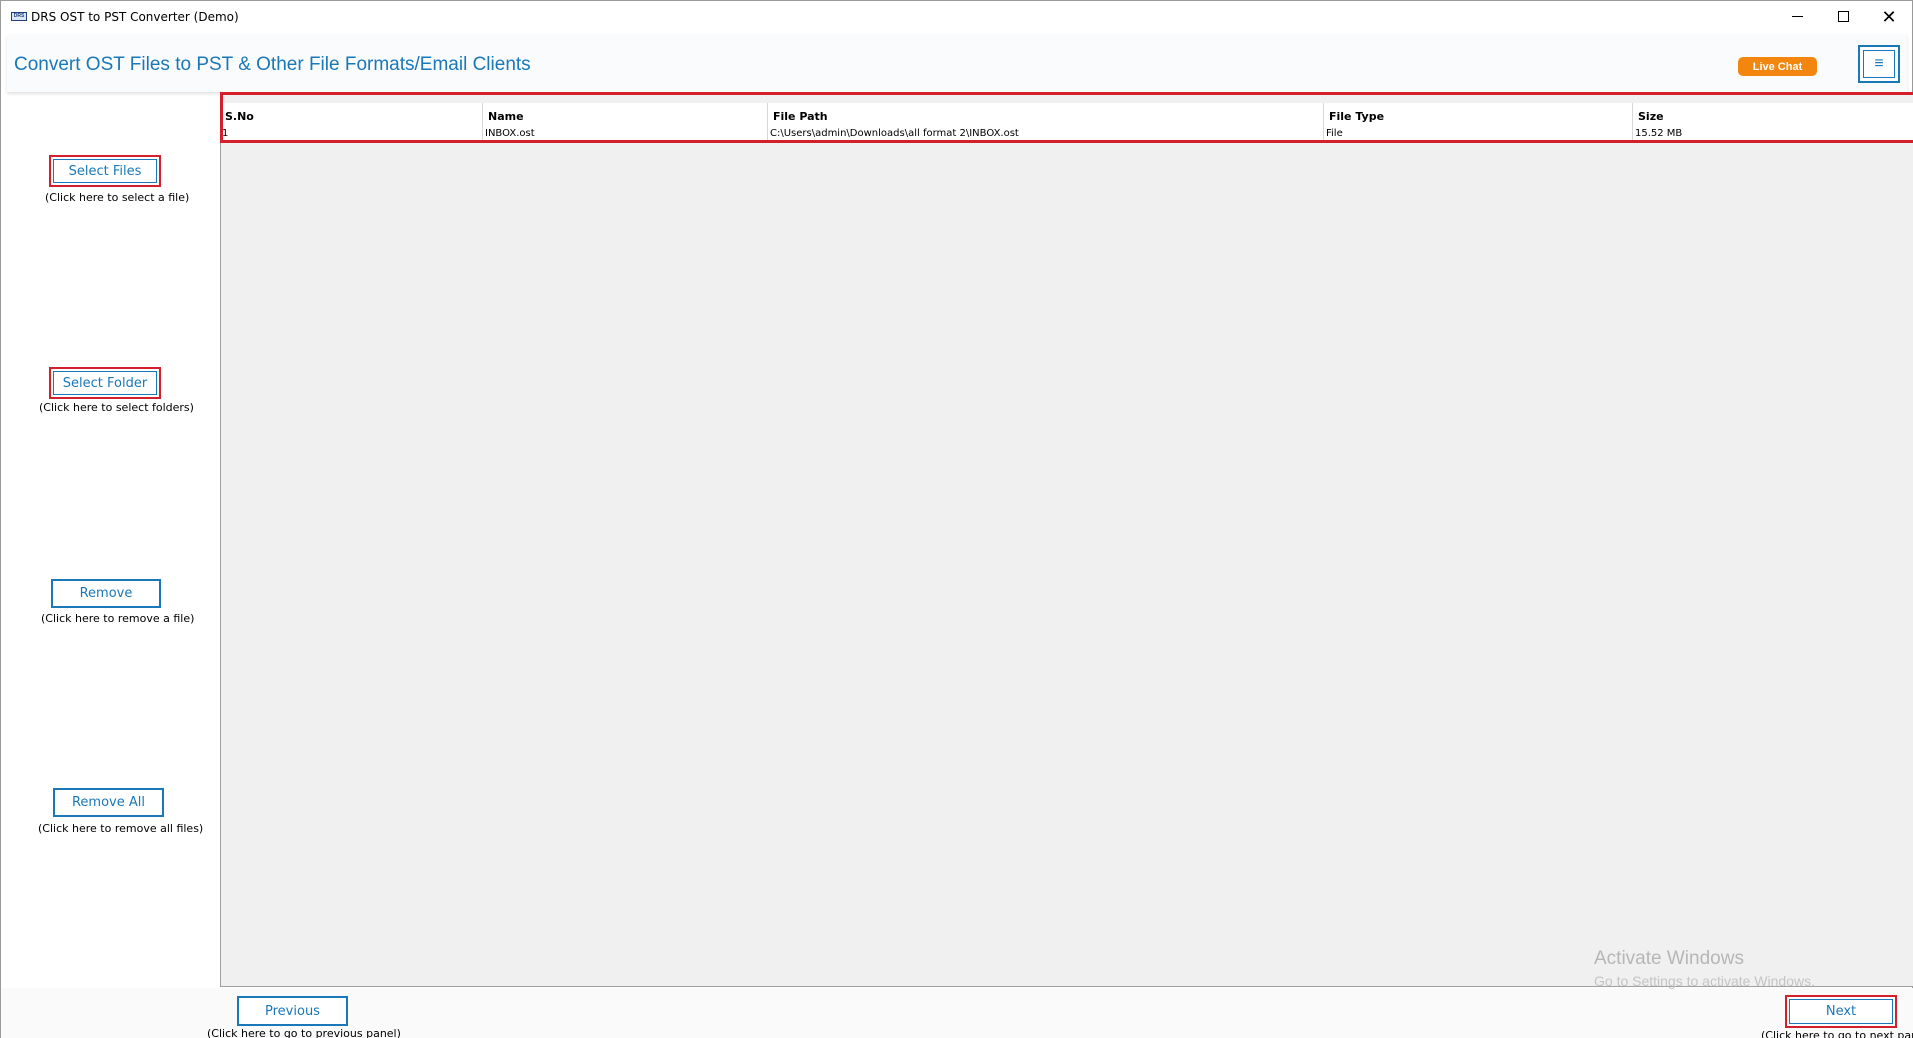 The image size is (1913, 1038). I want to click on remove-all-hint: (Click here to remove all files), so click(121, 828).